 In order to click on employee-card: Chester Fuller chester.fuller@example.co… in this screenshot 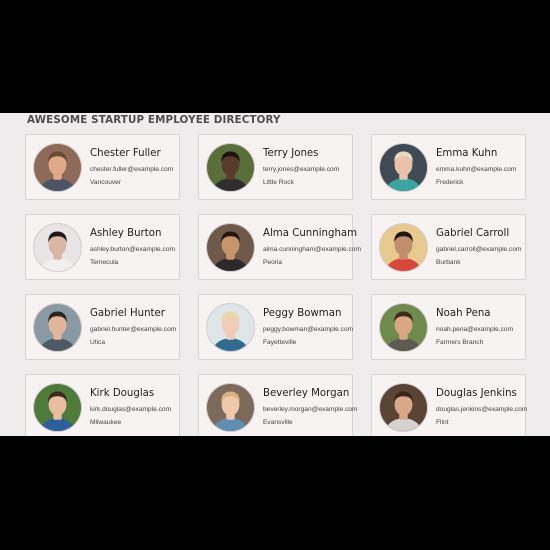, I will do `click(102, 167)`.